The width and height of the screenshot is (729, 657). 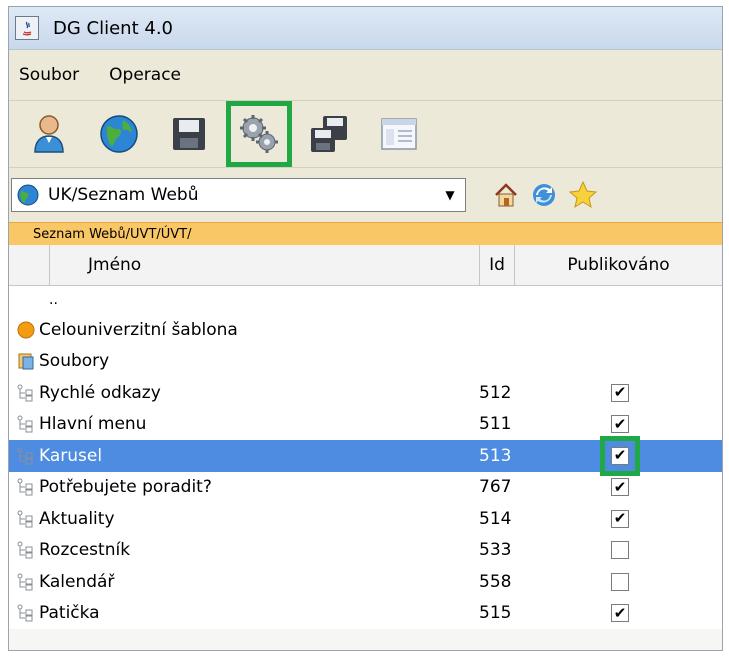 I want to click on row-id: 767, so click(x=495, y=487).